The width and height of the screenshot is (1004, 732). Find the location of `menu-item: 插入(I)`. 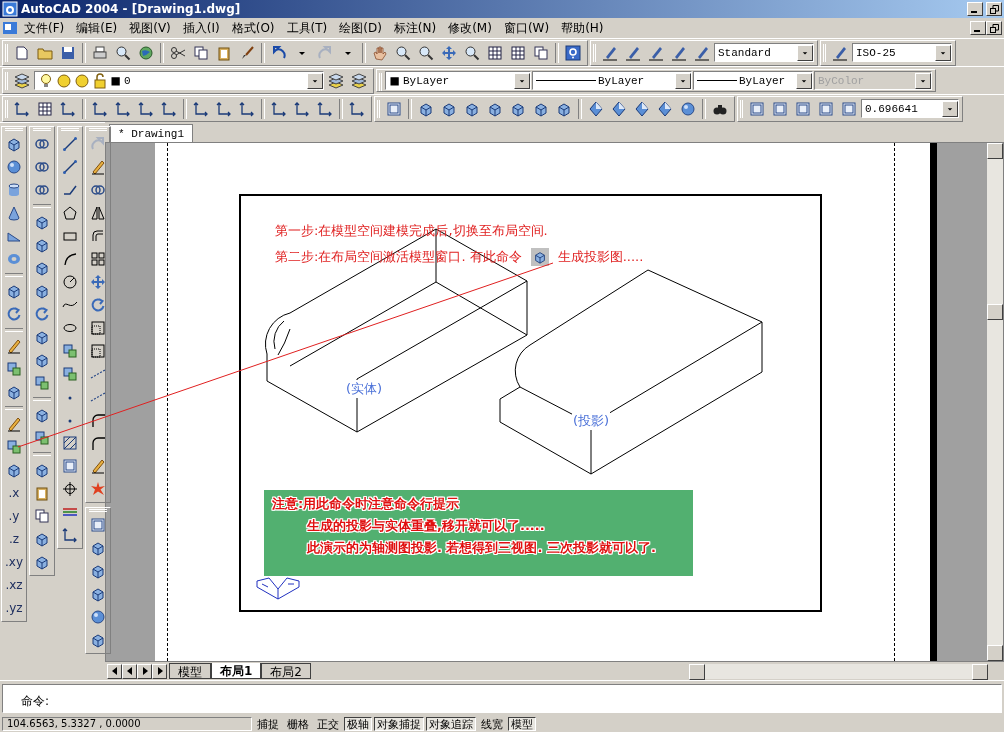

menu-item: 插入(I) is located at coordinates (201, 28).